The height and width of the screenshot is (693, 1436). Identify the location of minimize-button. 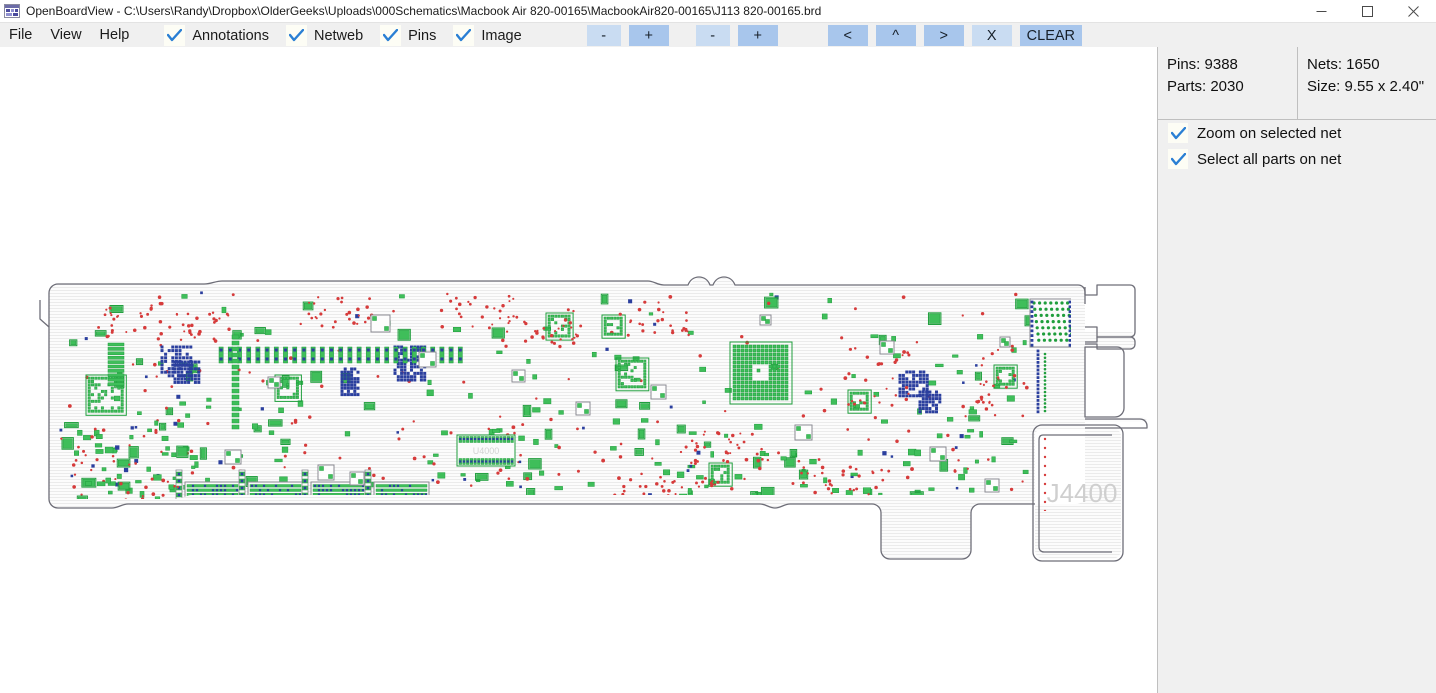
(1321, 11).